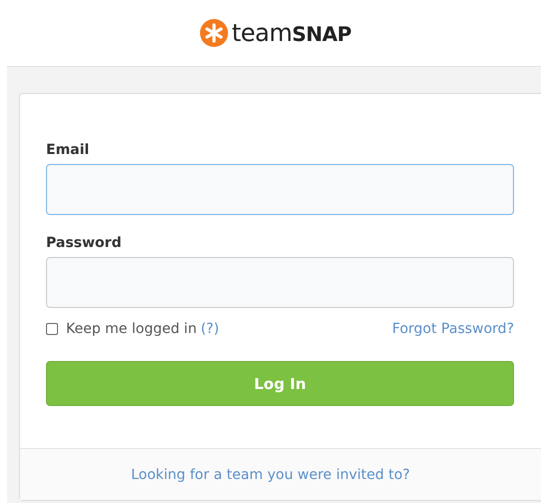 The width and height of the screenshot is (541, 503). I want to click on login-button: Log In, so click(280, 383).